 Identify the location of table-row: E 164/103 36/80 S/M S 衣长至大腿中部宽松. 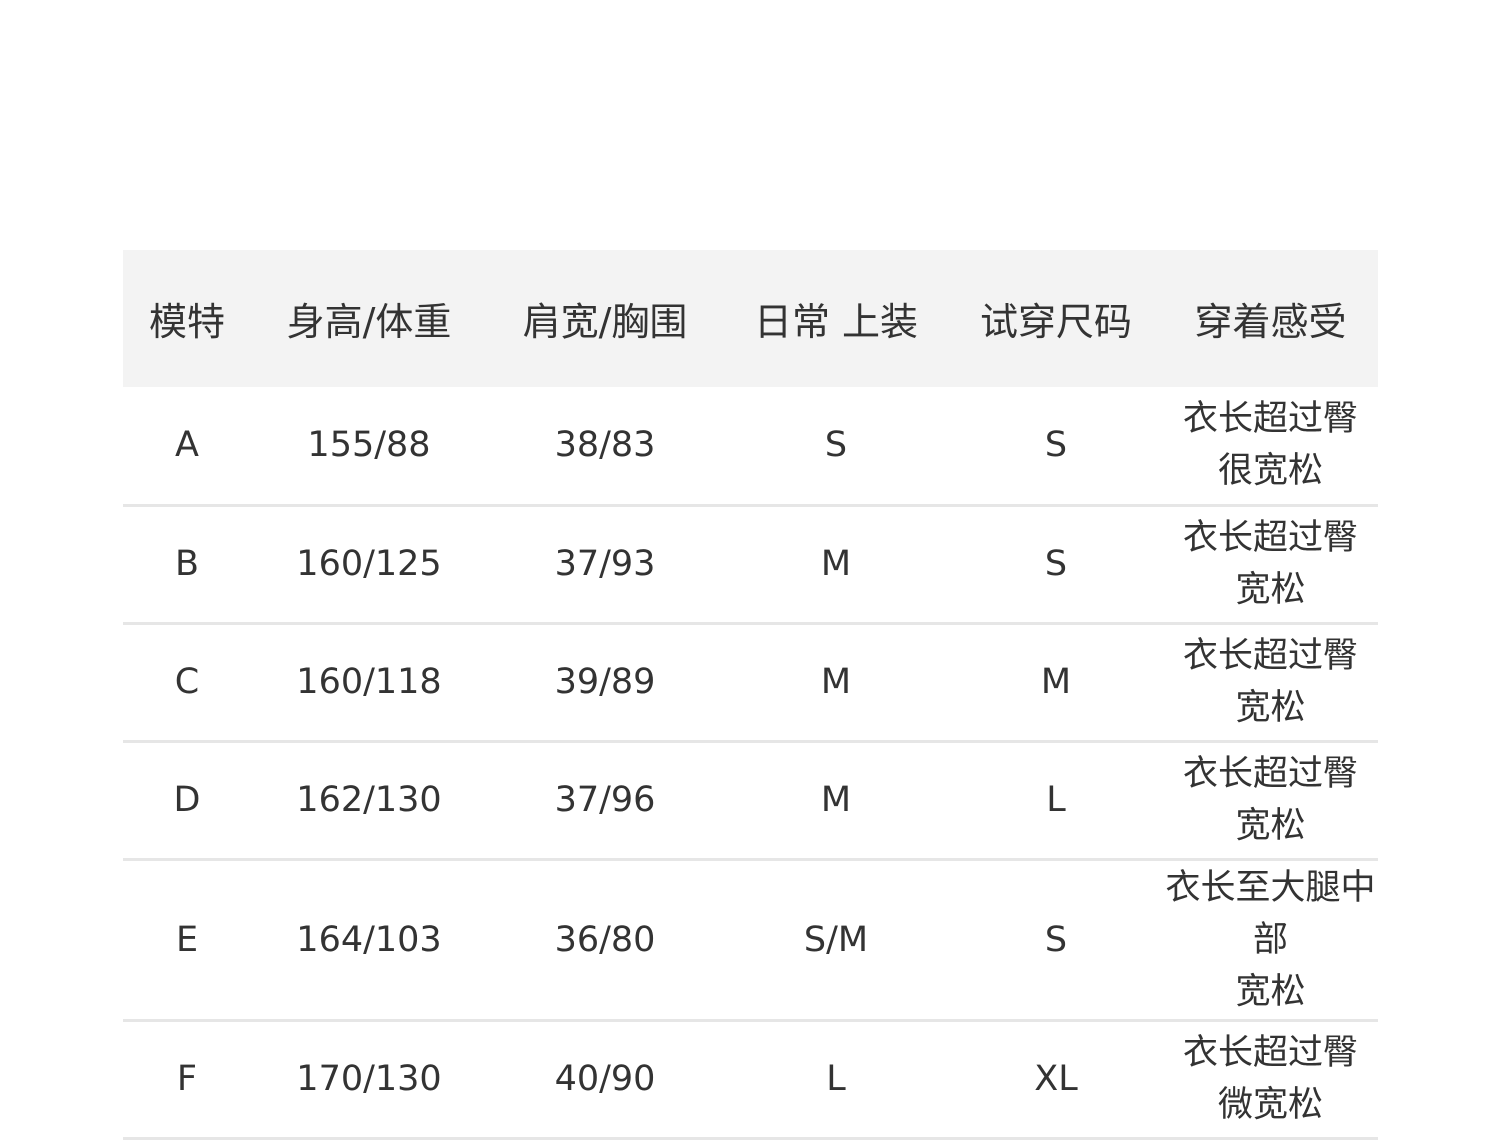
(750, 940).